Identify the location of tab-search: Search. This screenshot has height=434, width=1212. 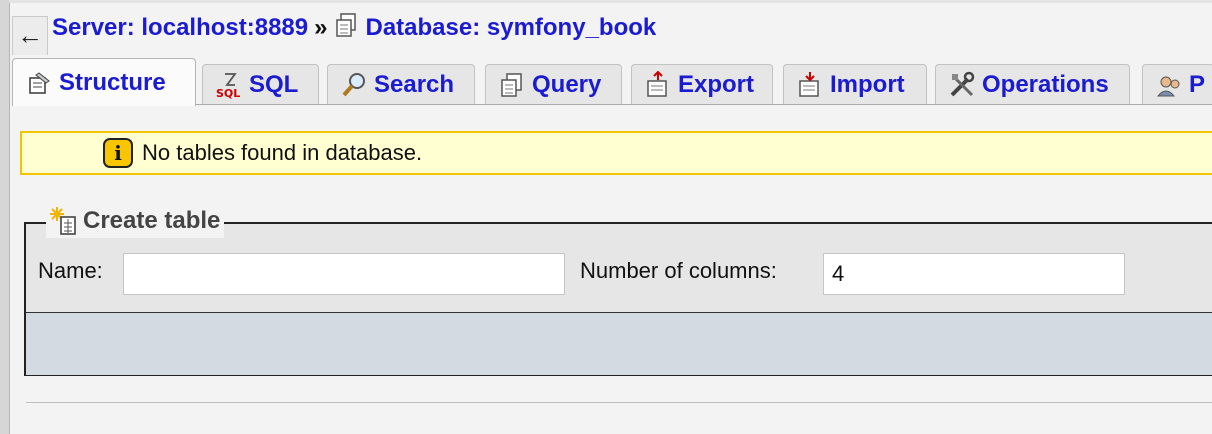
(401, 84).